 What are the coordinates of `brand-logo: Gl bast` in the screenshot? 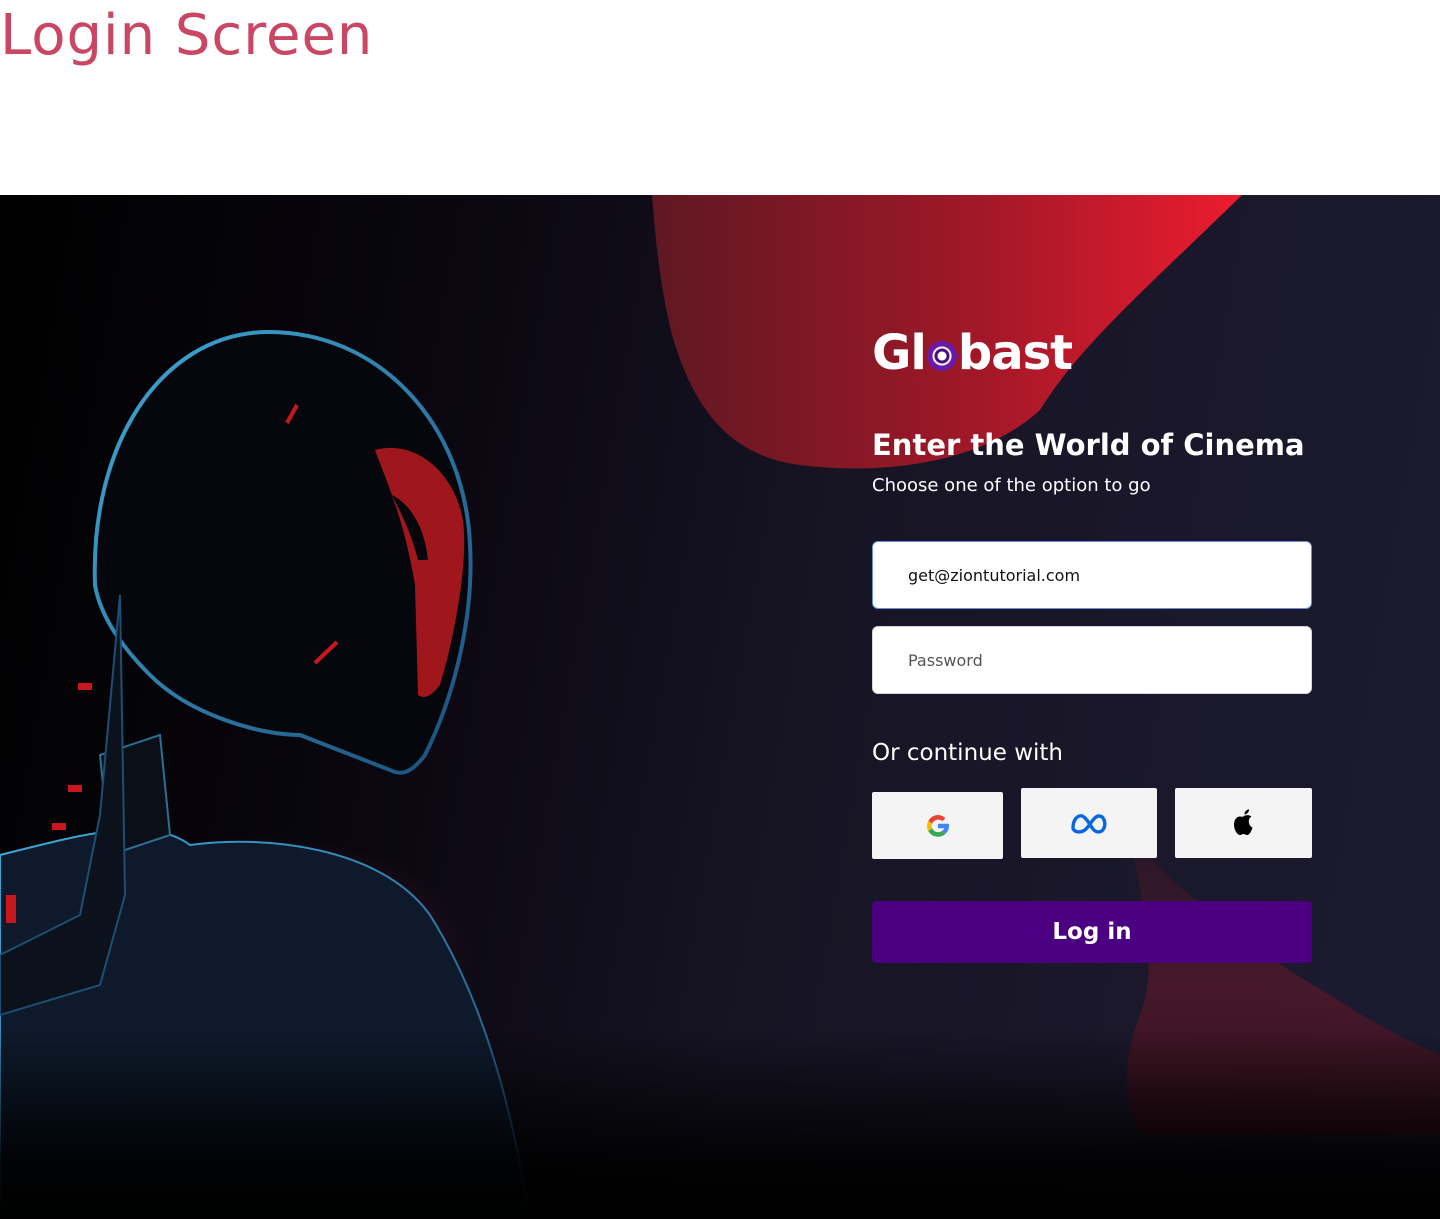 It's located at (972, 353).